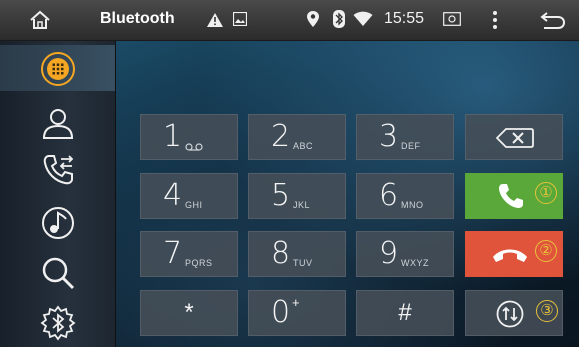 Image resolution: width=579 pixels, height=347 pixels. I want to click on key-digit: 3, so click(389, 136).